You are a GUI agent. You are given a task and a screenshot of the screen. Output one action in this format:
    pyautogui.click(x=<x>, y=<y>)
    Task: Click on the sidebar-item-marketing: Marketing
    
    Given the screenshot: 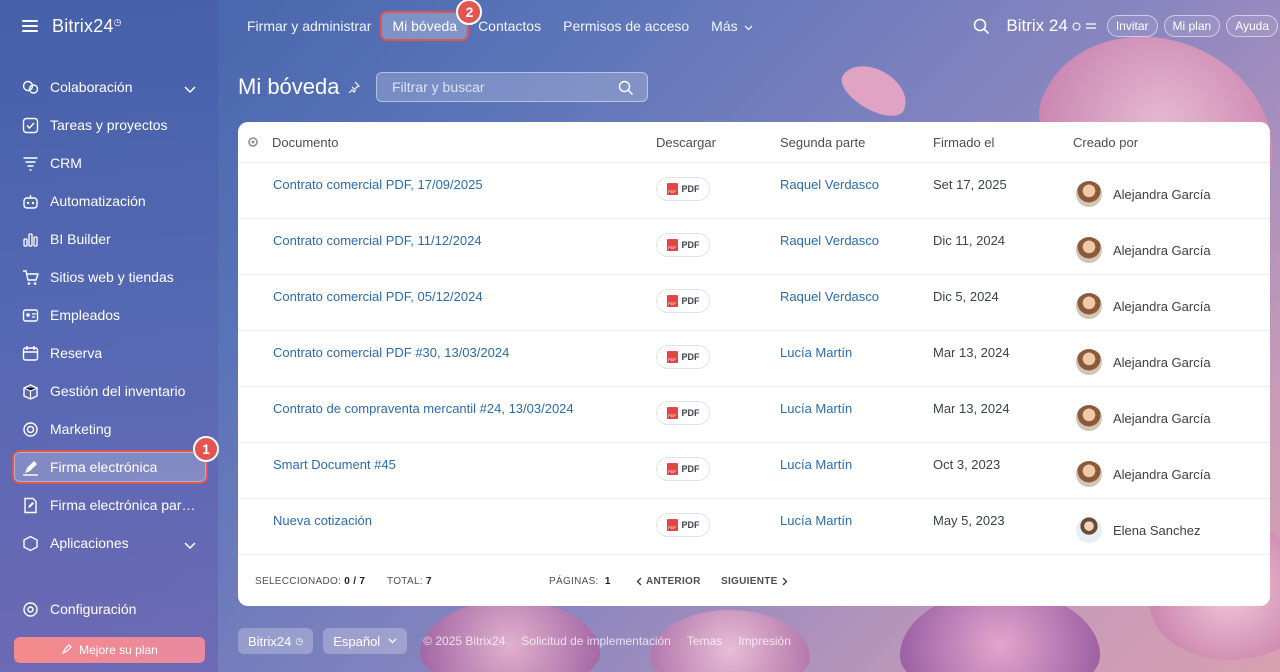 What is the action you would take?
    pyautogui.click(x=109, y=429)
    